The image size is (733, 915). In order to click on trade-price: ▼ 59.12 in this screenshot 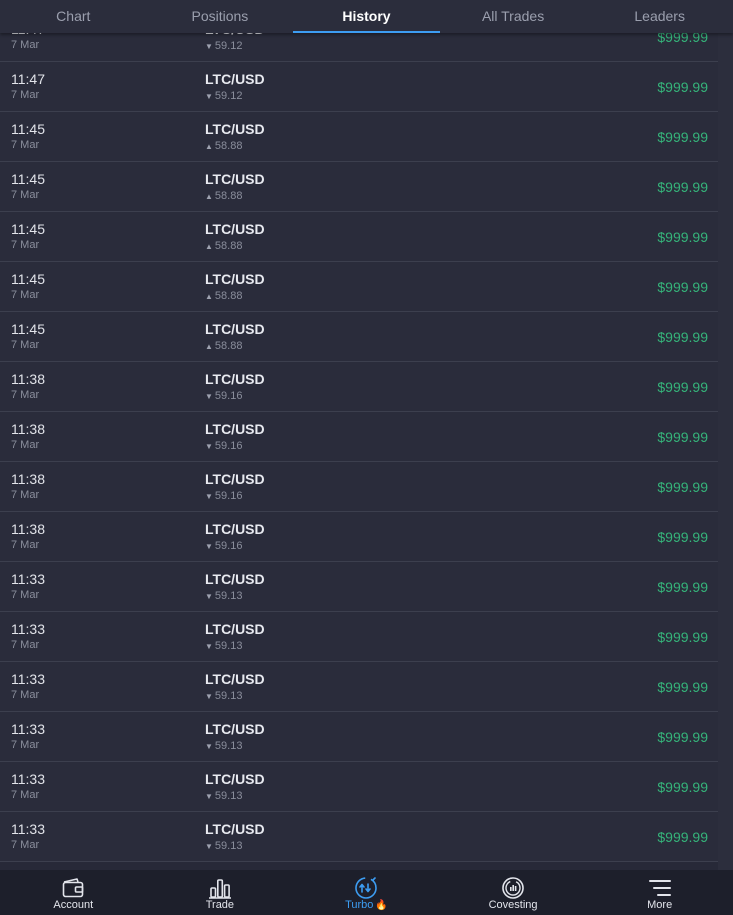, I will do `click(223, 96)`.